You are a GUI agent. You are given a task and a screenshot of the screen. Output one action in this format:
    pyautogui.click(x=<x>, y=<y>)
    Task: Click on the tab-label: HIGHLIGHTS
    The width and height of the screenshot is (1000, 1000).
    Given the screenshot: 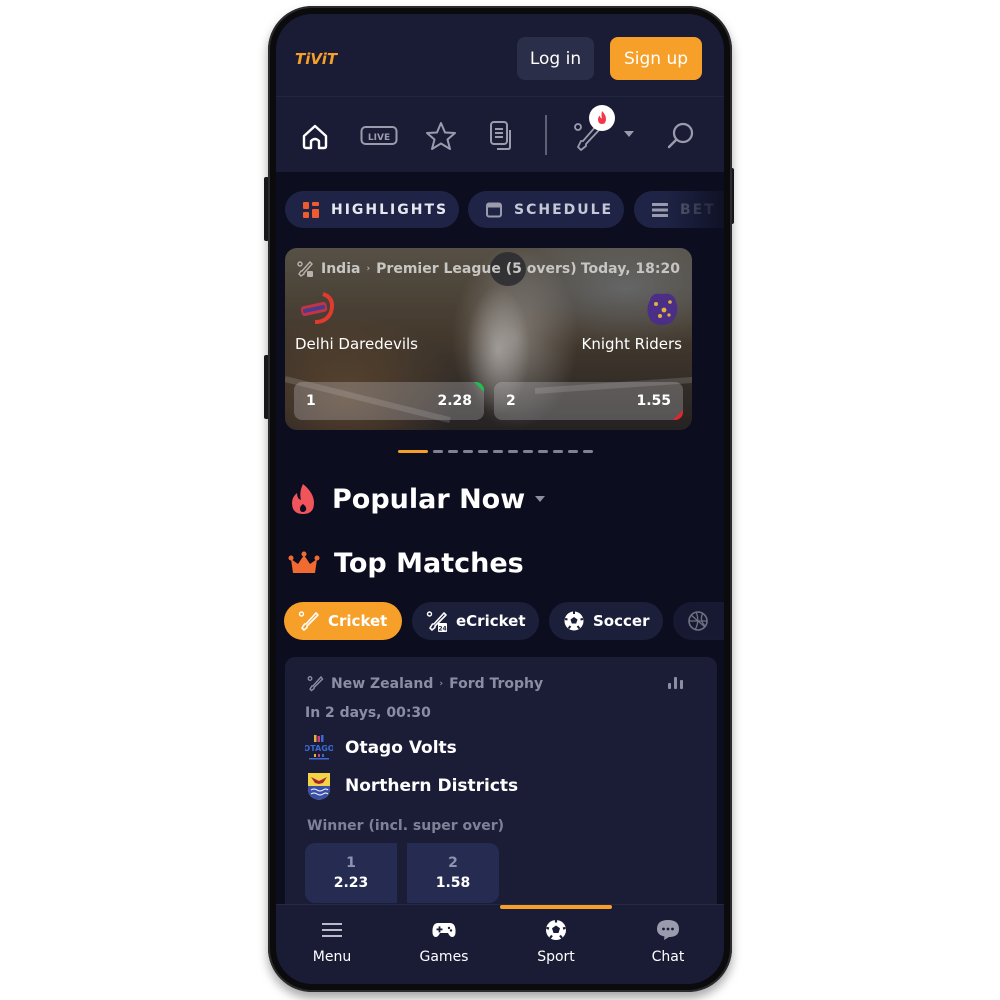 What is the action you would take?
    pyautogui.click(x=390, y=209)
    